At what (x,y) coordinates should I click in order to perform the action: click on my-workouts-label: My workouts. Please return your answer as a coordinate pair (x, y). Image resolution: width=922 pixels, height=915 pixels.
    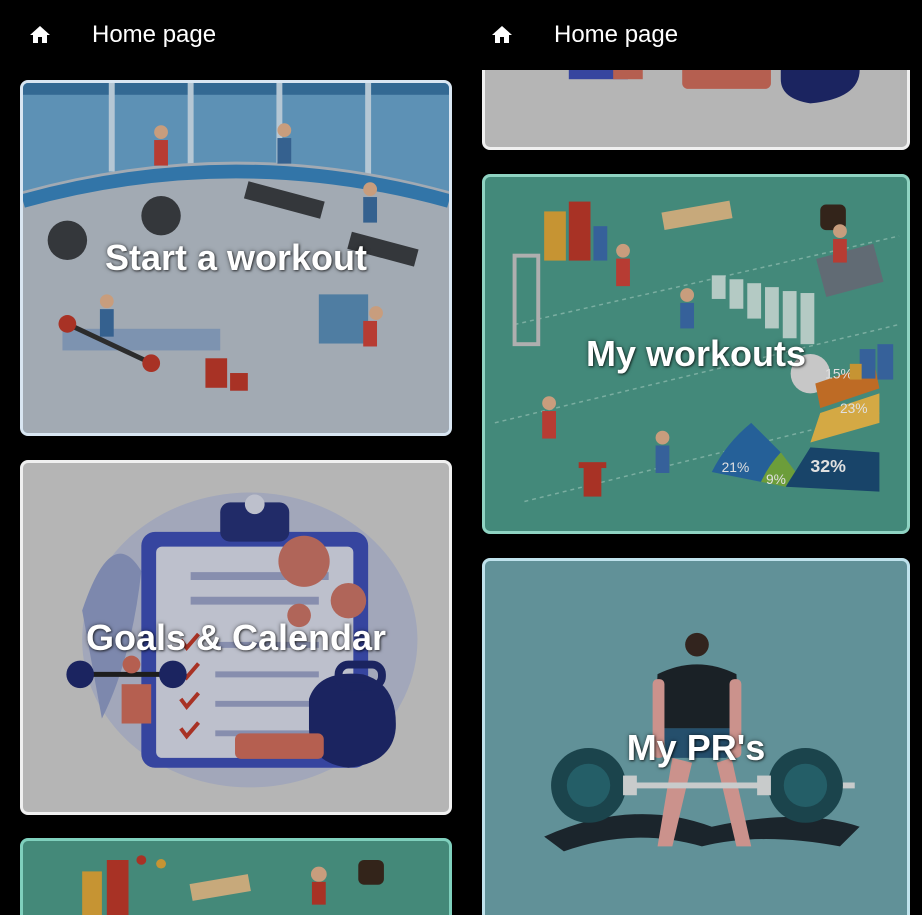
    Looking at the image, I should click on (696, 353).